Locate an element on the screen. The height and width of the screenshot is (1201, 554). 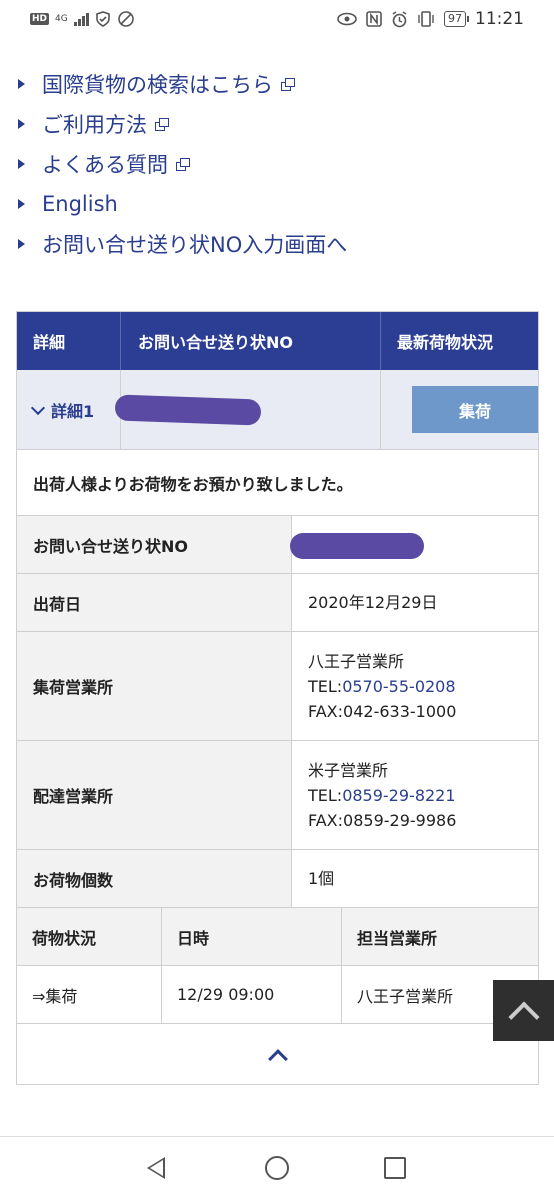
history-row: ⇒集荷 12/29 09:00 八王子営業所 is located at coordinates (277, 995).